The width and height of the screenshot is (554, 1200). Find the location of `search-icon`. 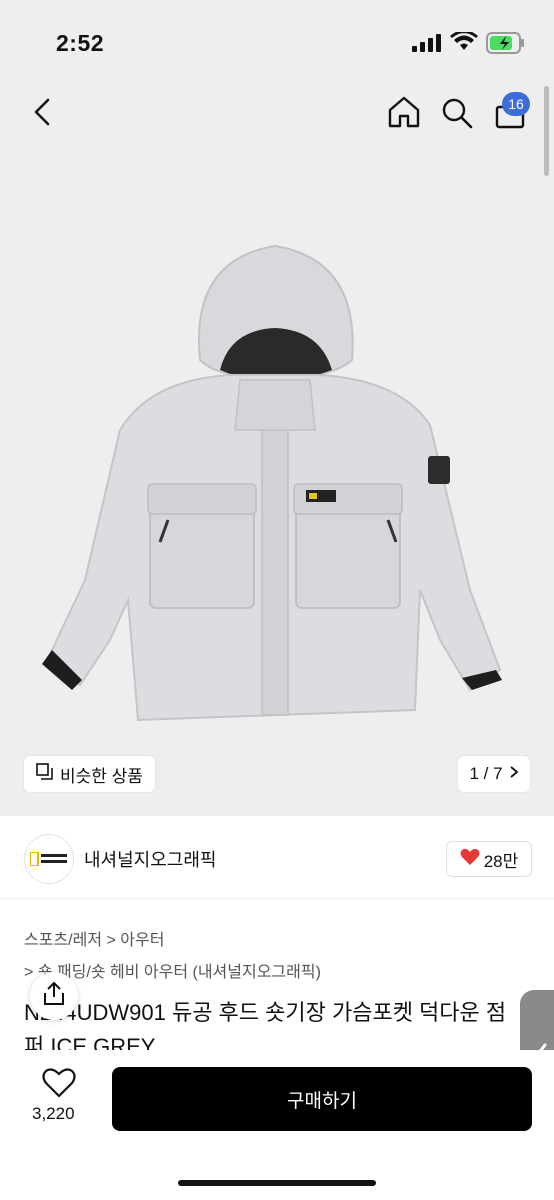

search-icon is located at coordinates (457, 115).